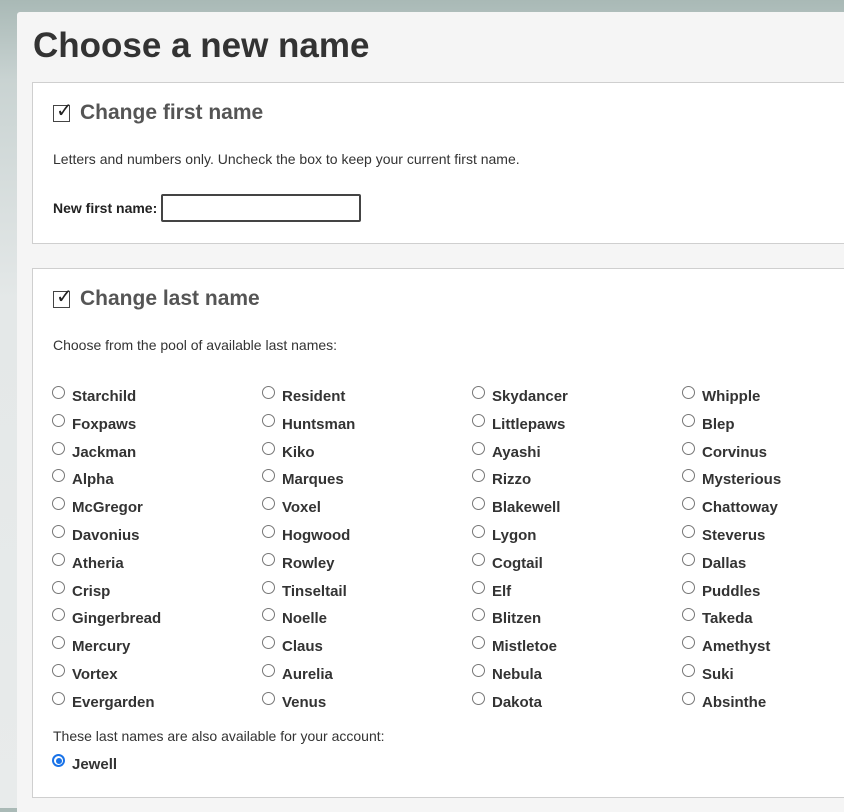 The image size is (844, 812). What do you see at coordinates (577, 594) in the screenshot?
I see `last-name-option: Elf` at bounding box center [577, 594].